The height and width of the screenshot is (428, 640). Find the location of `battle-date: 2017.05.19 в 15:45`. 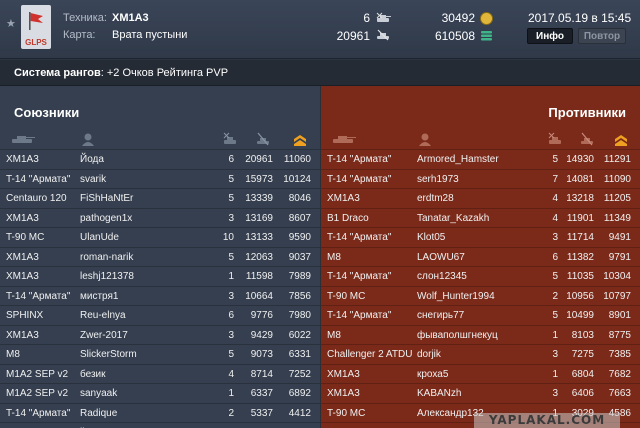

battle-date: 2017.05.19 в 15:45 is located at coordinates (580, 18).